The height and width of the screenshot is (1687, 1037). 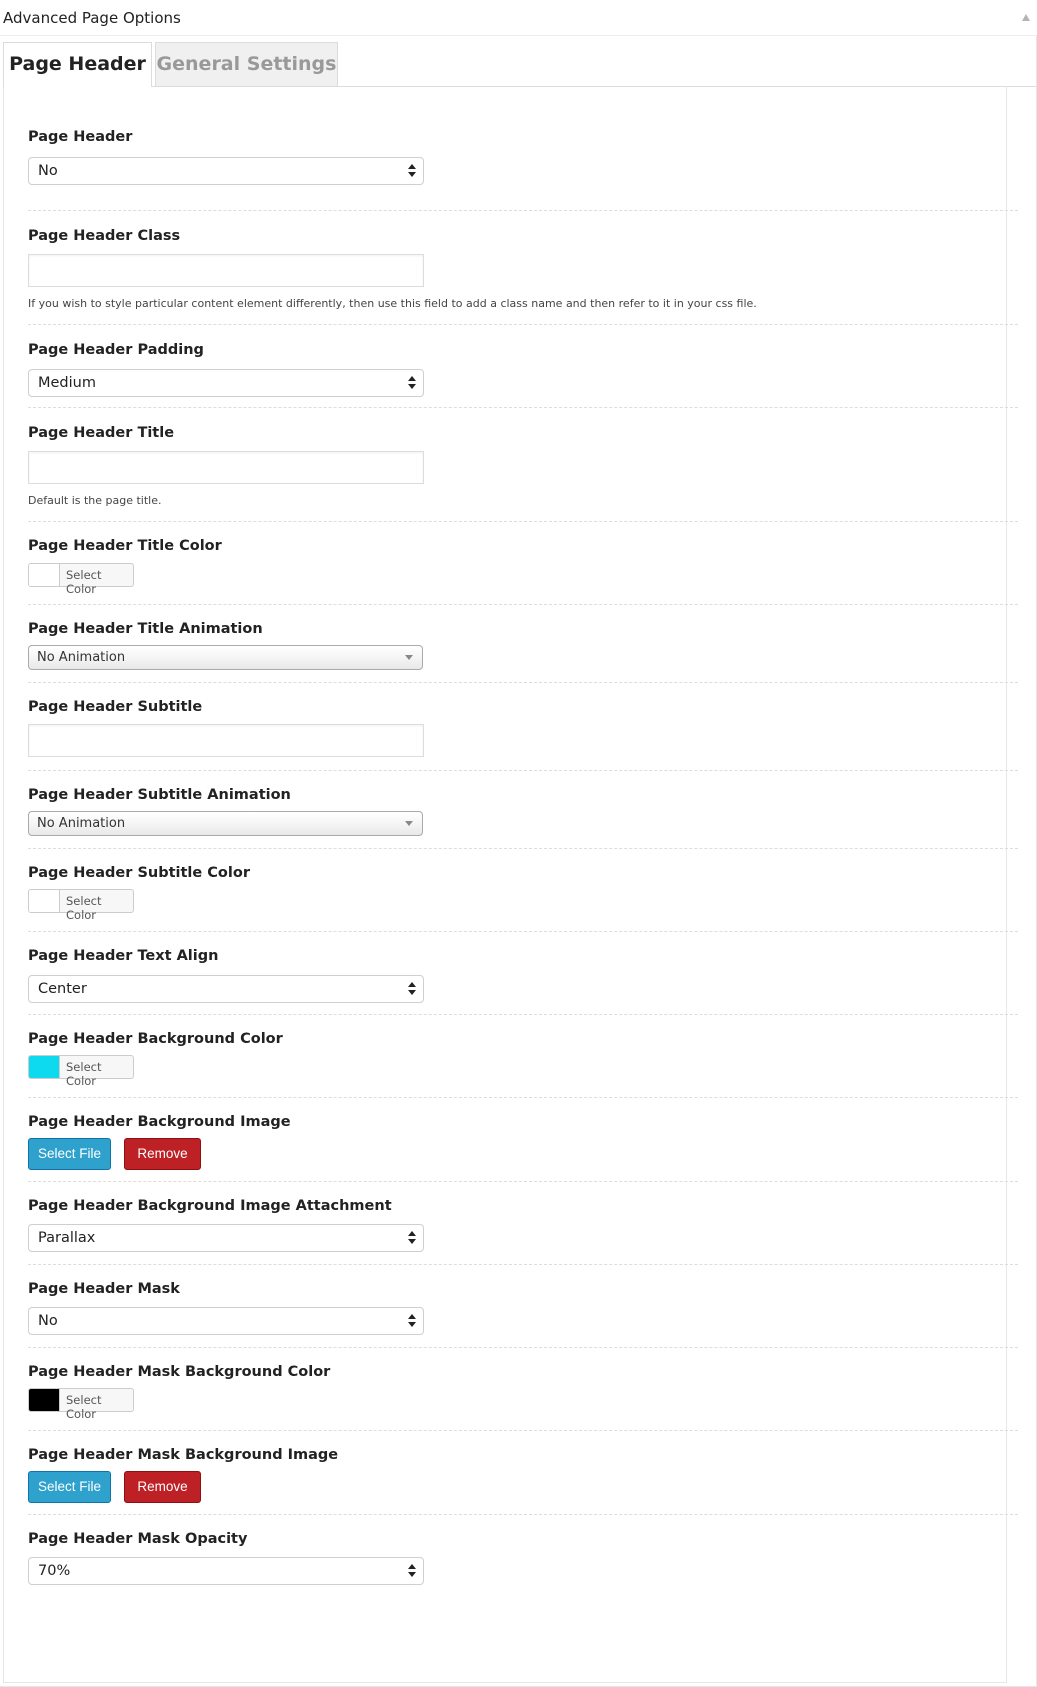 I want to click on page-header-mask-opacity-value: 70%, so click(x=54, y=1571).